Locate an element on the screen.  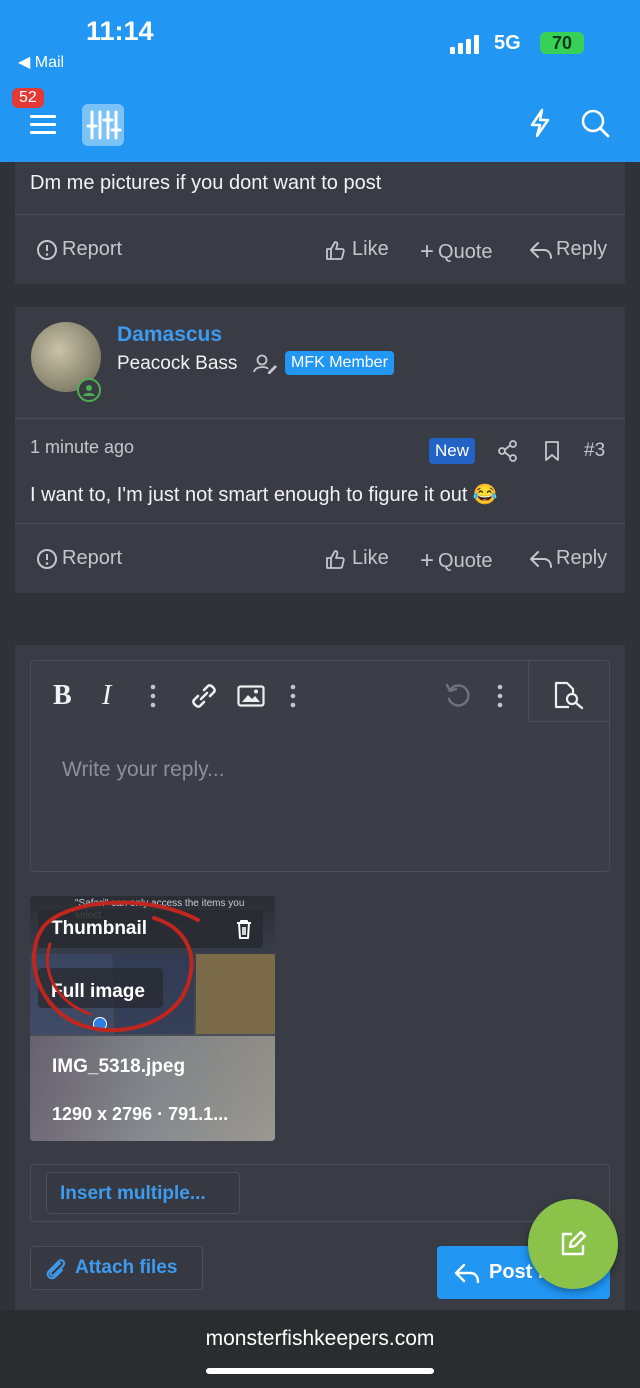
attach-files-button: Attach files is located at coordinates (116, 1268).